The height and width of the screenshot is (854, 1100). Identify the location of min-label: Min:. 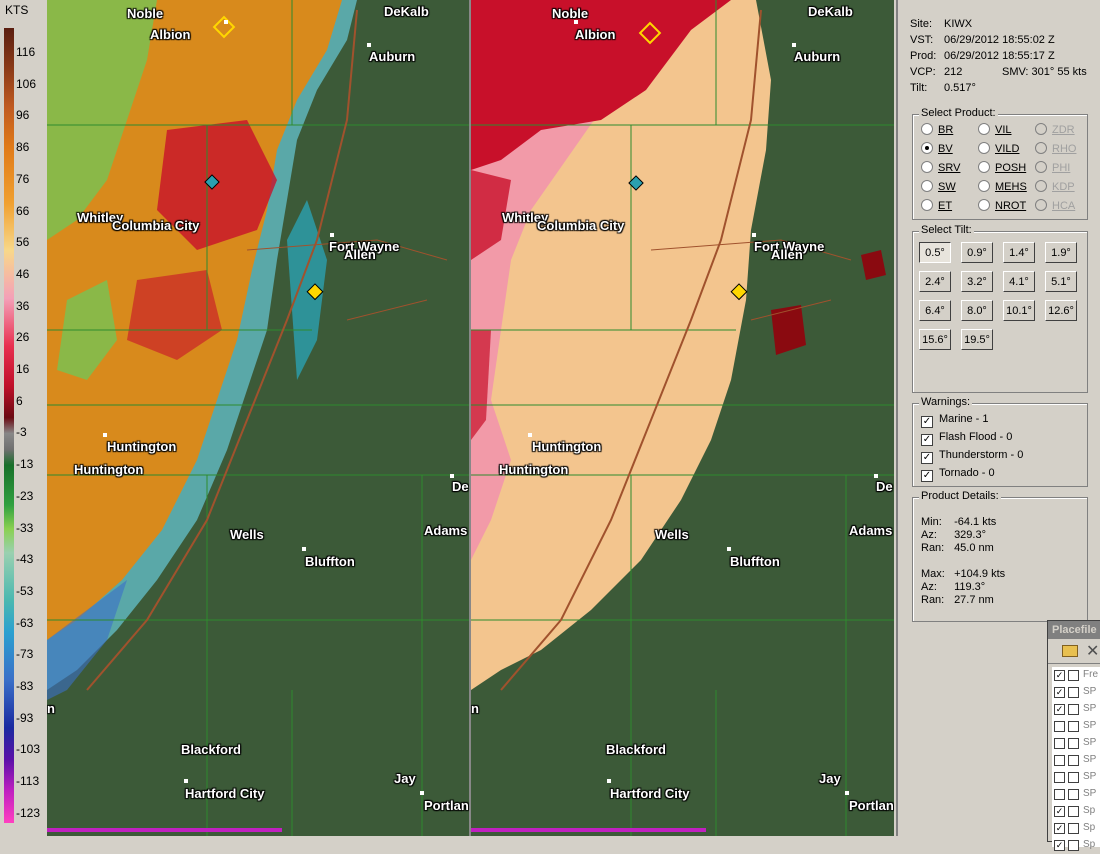
(931, 522).